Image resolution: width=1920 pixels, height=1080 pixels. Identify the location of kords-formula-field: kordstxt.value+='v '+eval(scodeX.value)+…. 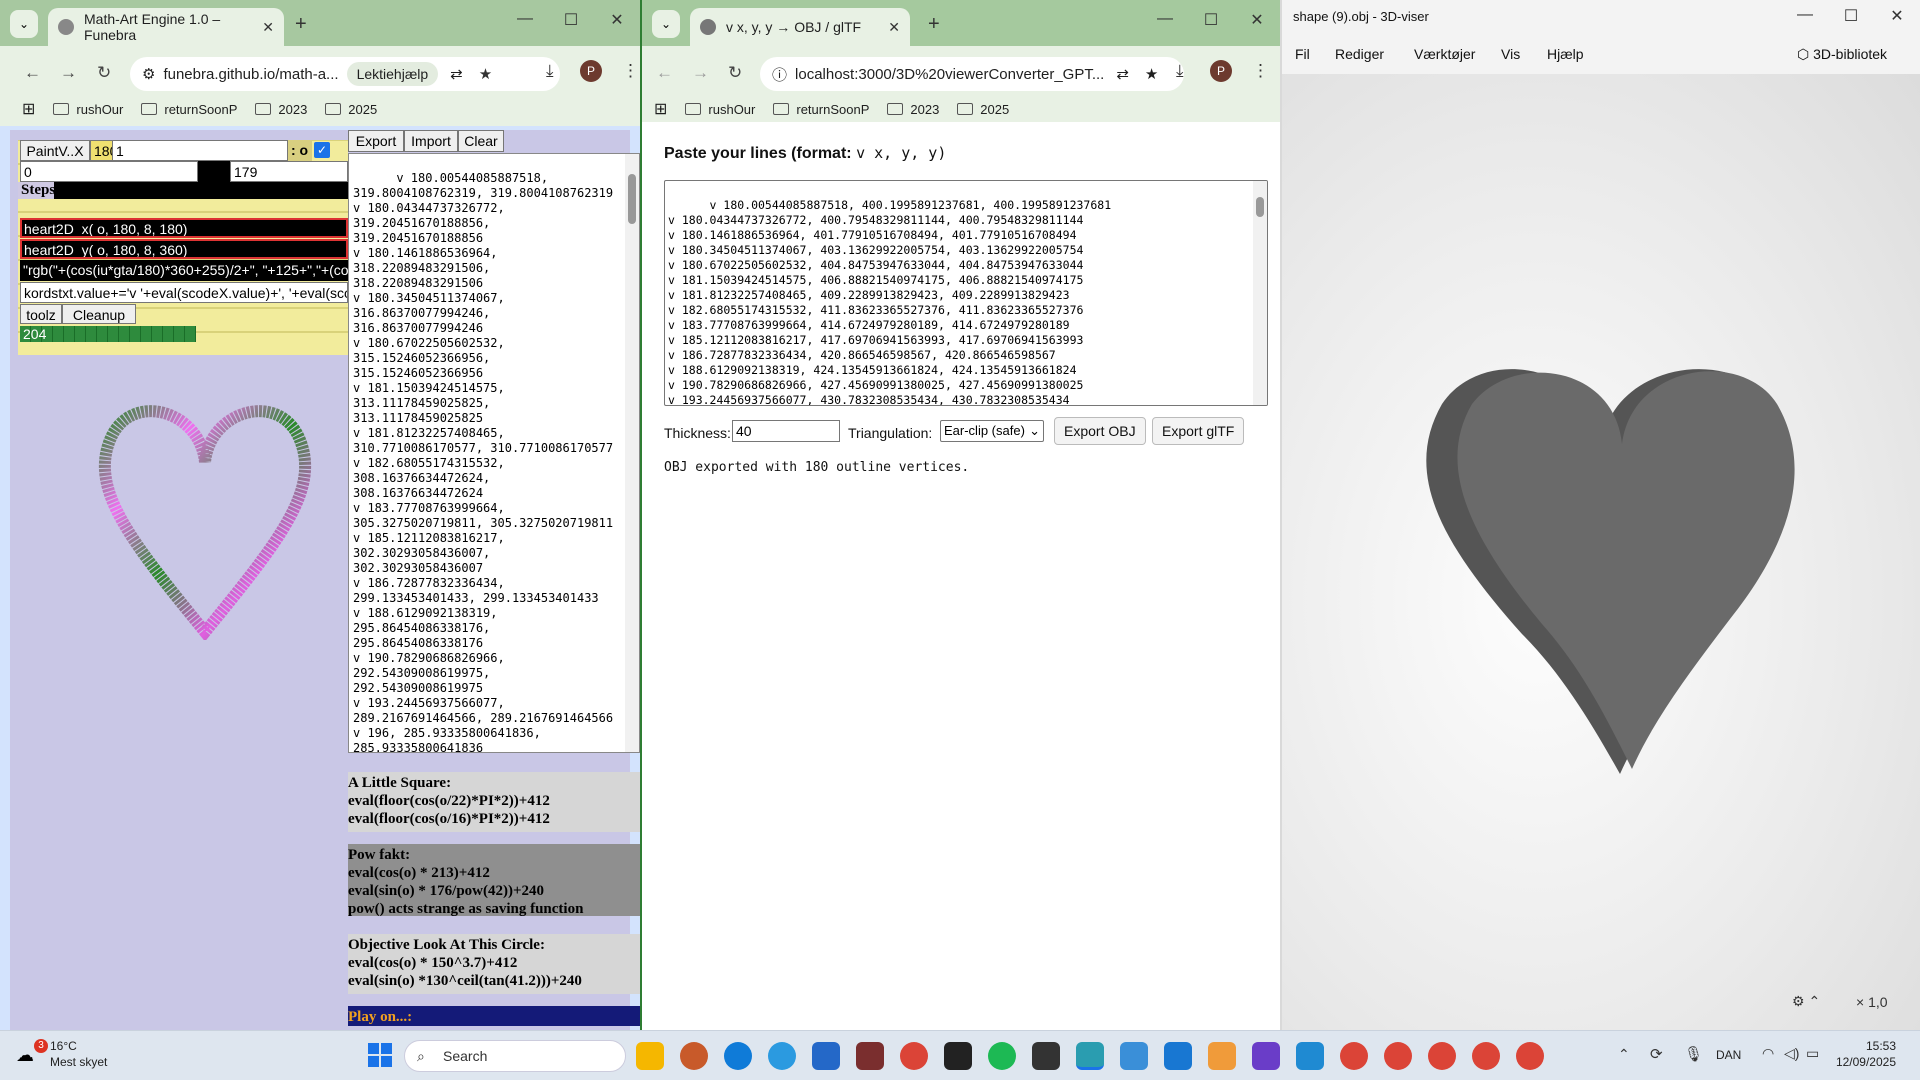
(184, 292).